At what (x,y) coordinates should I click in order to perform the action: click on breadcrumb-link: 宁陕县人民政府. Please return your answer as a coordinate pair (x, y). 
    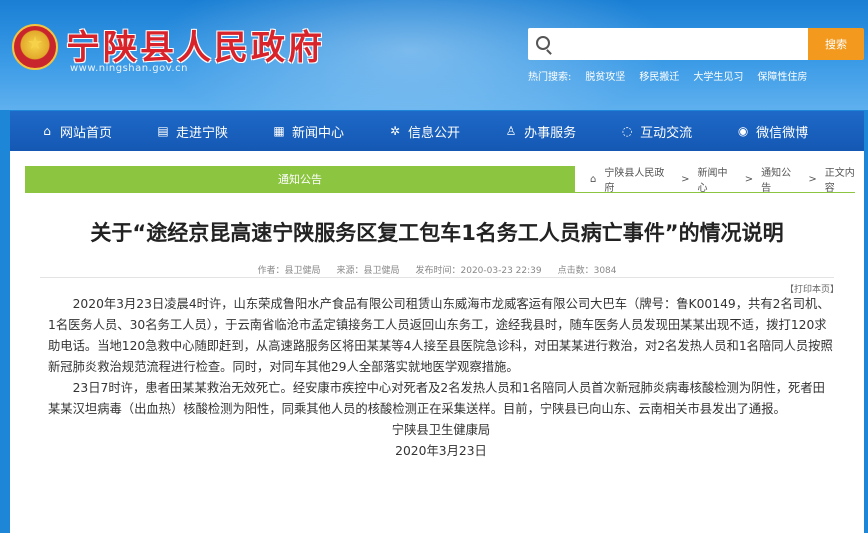
    Looking at the image, I should click on (638, 179).